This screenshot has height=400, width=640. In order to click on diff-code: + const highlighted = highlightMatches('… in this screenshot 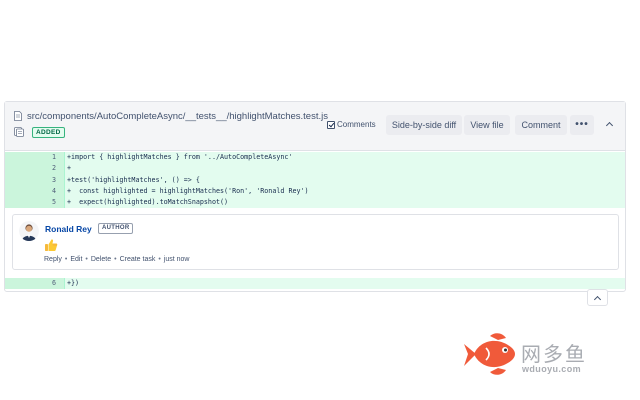, I will do `click(188, 190)`.